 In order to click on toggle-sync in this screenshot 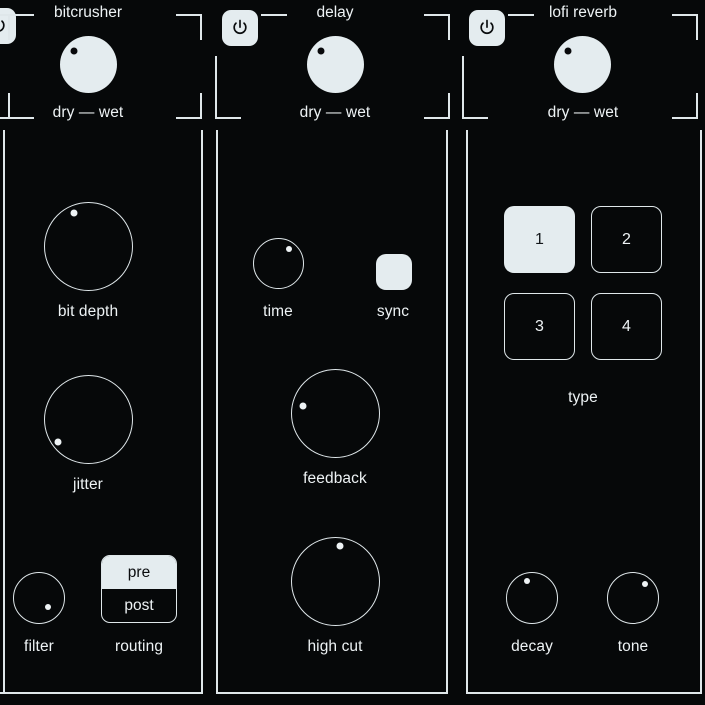, I will do `click(394, 272)`.